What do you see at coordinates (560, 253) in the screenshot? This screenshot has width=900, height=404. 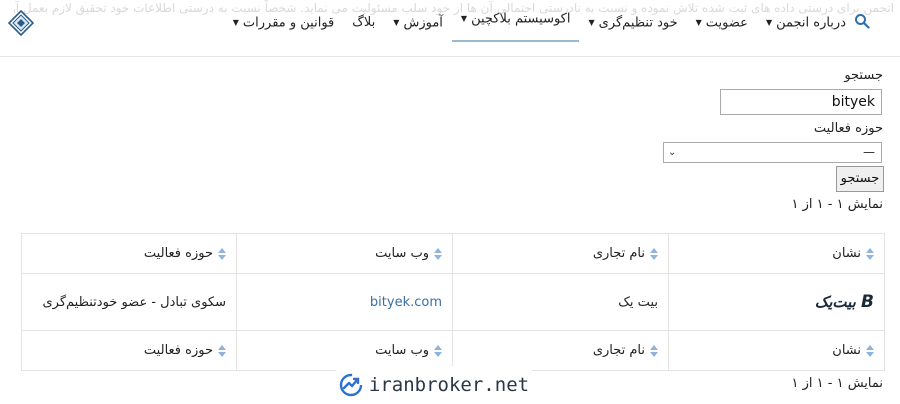 I see `column-header-name: نام تجاری` at bounding box center [560, 253].